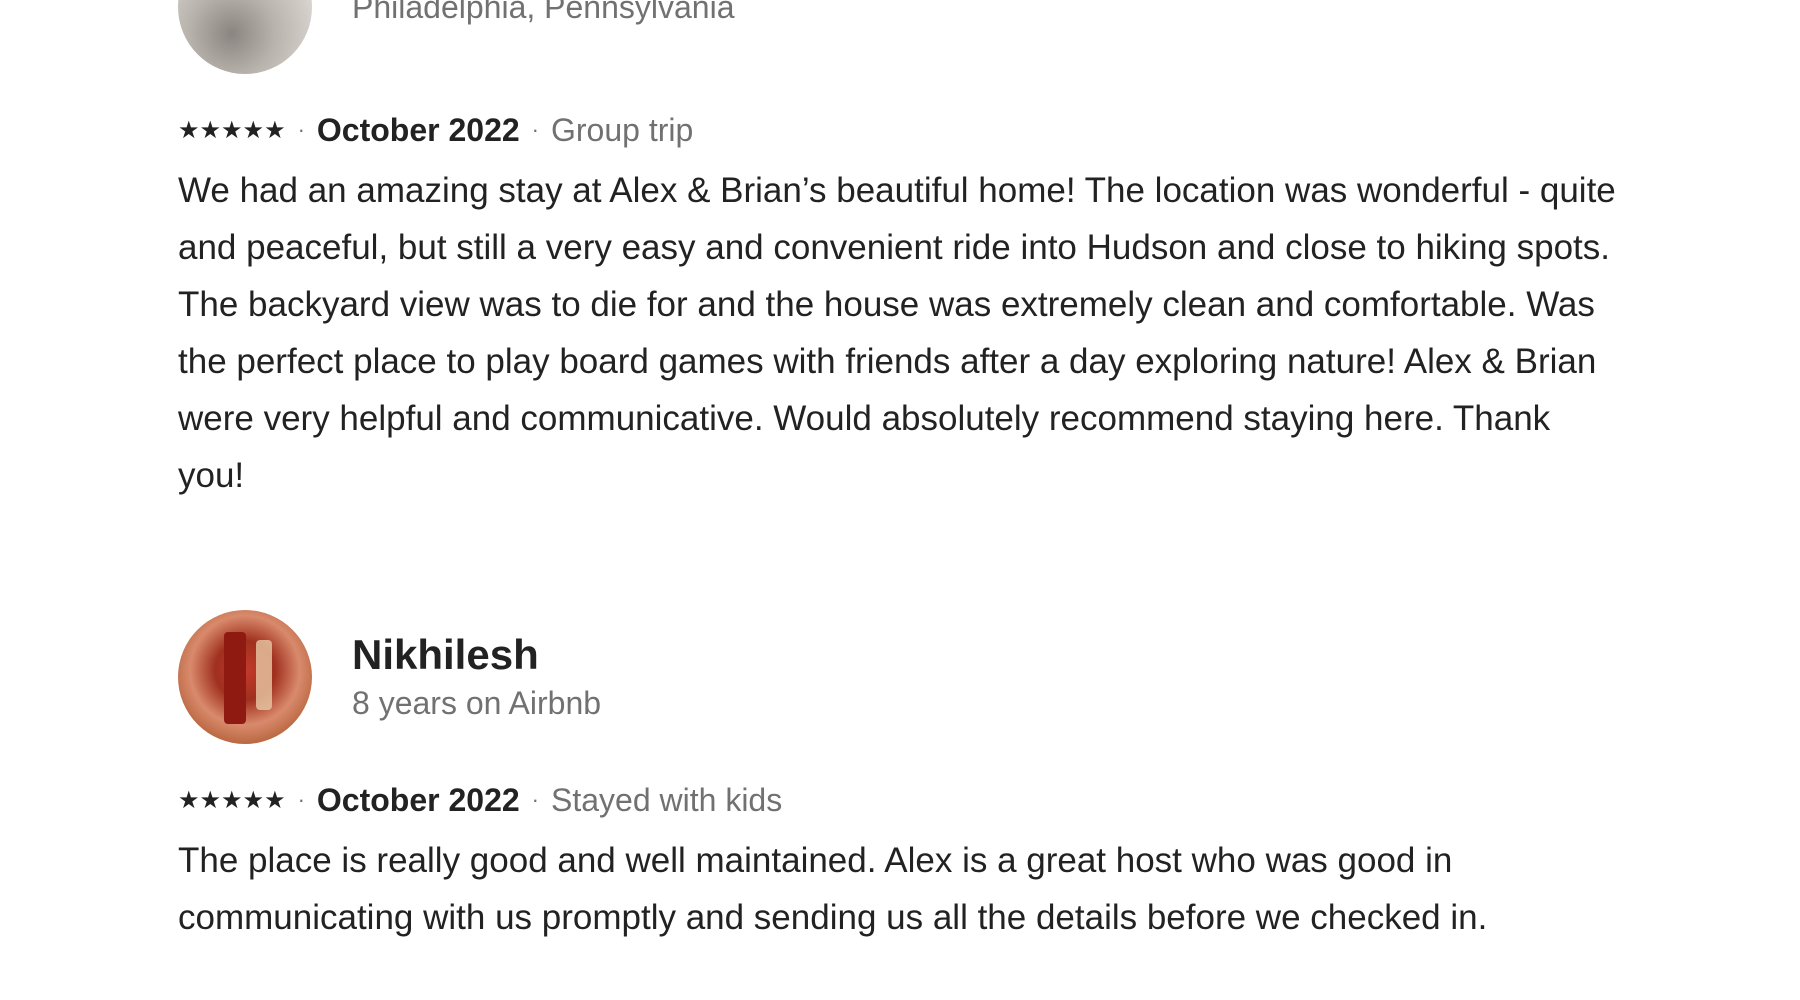 Image resolution: width=1800 pixels, height=1000 pixels. I want to click on reviewer-info: Nikhilesh 8 years on Airbnb, so click(476, 677).